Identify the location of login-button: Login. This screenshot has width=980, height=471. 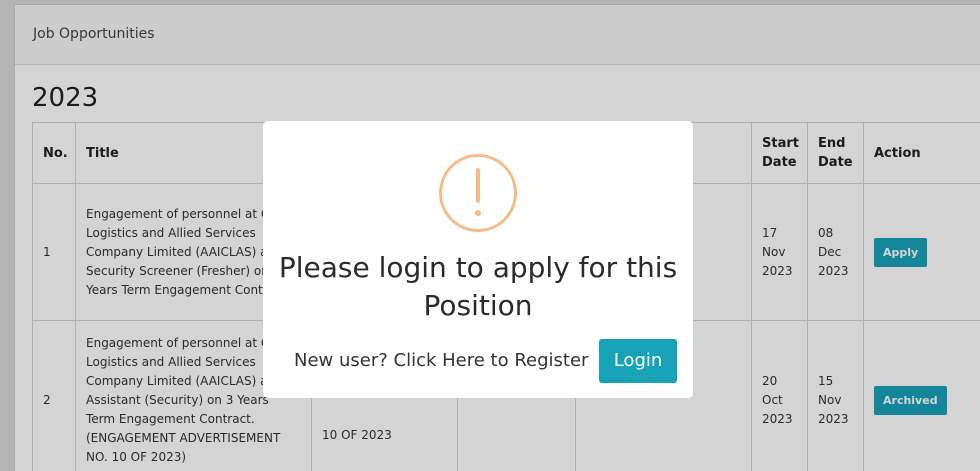
(638, 361).